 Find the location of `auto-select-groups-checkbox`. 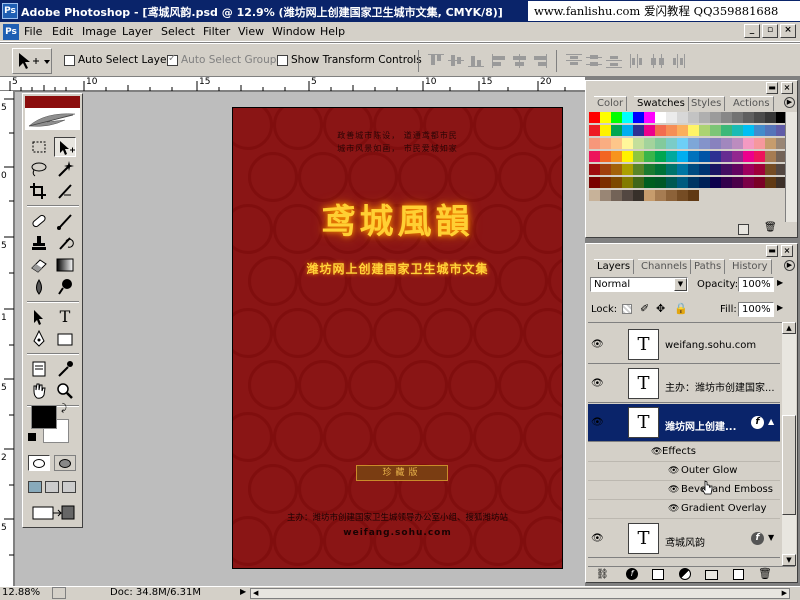

auto-select-groups-checkbox is located at coordinates (172, 59).